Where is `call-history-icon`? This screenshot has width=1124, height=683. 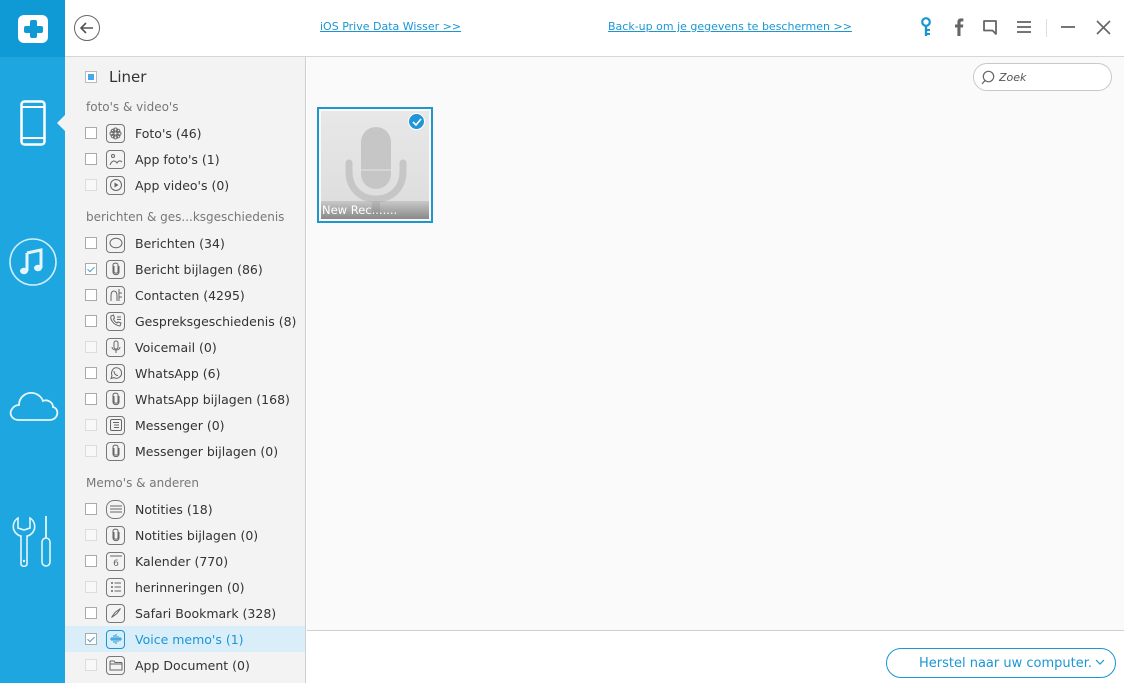 call-history-icon is located at coordinates (115, 321).